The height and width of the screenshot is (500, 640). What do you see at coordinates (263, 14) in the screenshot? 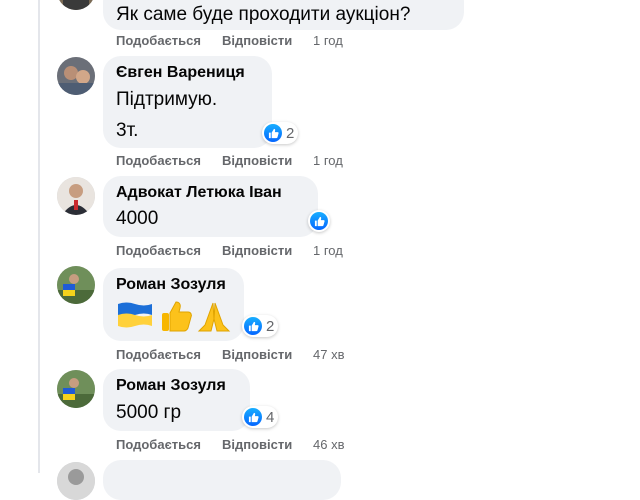
I see `comment-text: Як саме буде проходити аукціон?` at bounding box center [263, 14].